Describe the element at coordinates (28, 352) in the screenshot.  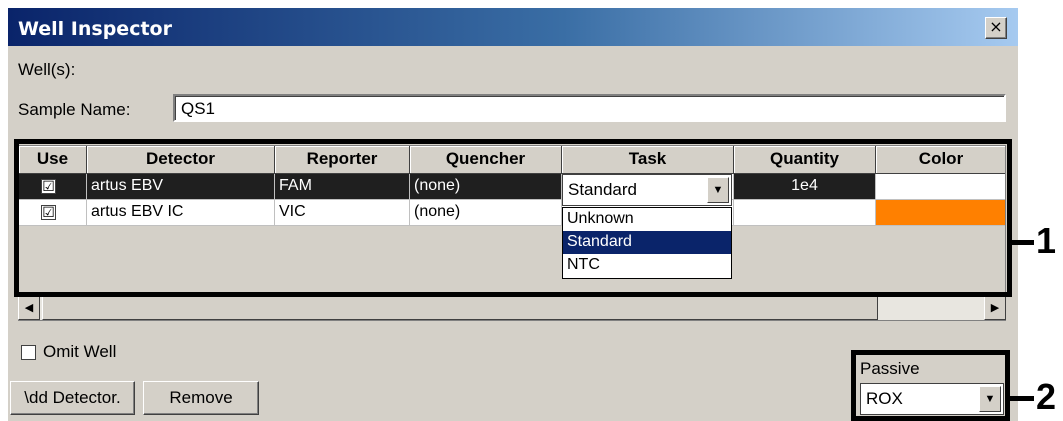
I see `omit-well-checkbox` at that location.